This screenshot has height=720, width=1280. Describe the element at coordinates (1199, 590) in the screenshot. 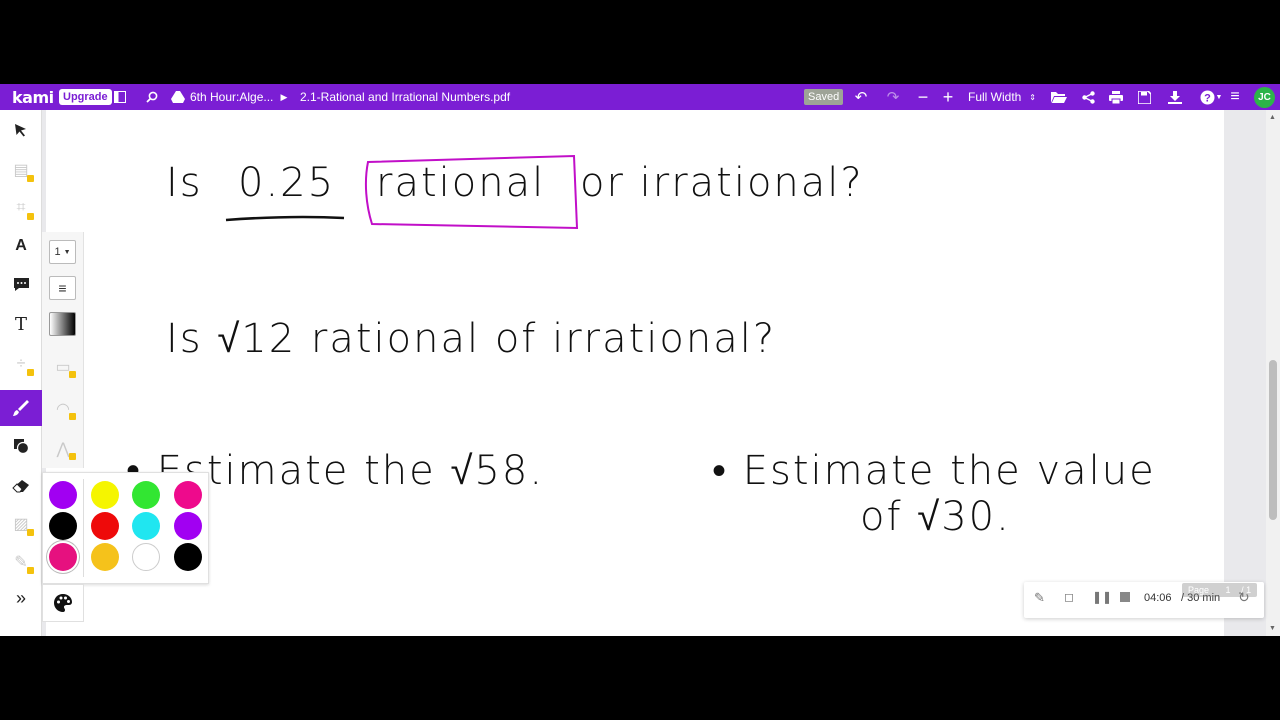

I see `page-label: Page` at that location.